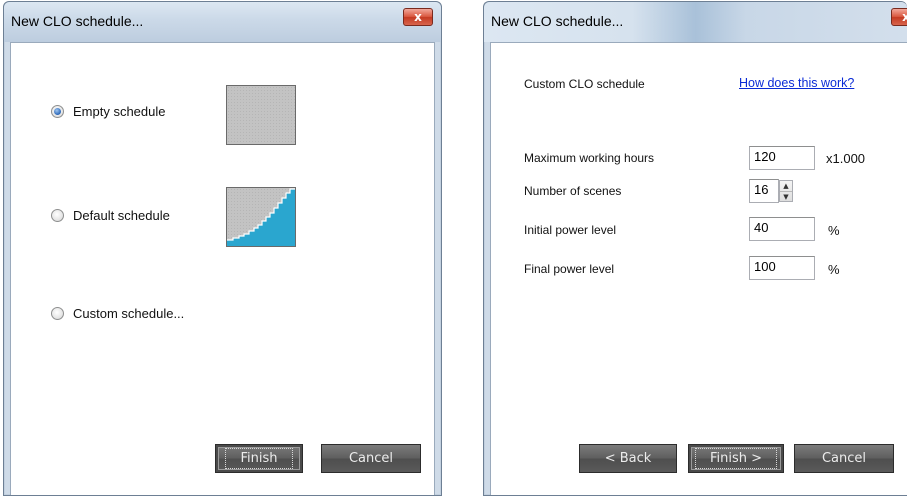 The height and width of the screenshot is (496, 907). Describe the element at coordinates (846, 158) in the screenshot. I see `max-hours-unit: x1.000` at that location.